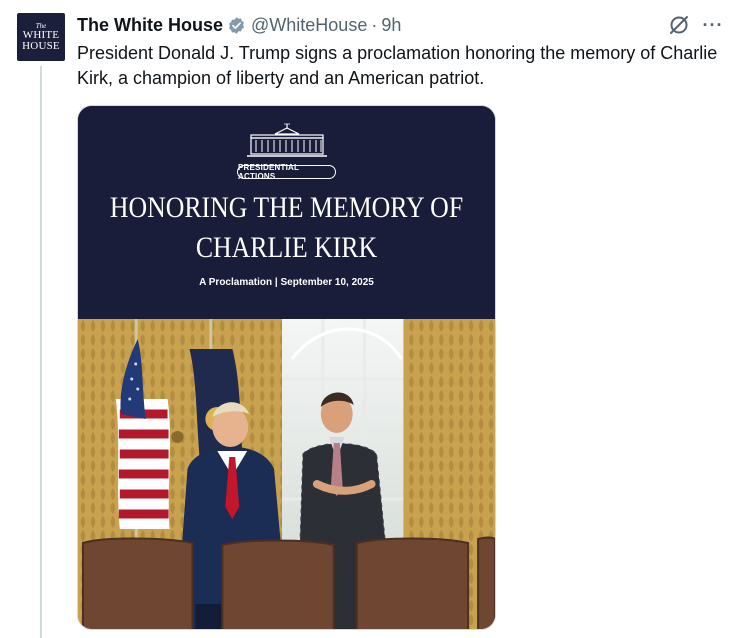 The height and width of the screenshot is (638, 747). What do you see at coordinates (391, 25) in the screenshot?
I see `timestamp: 9h` at bounding box center [391, 25].